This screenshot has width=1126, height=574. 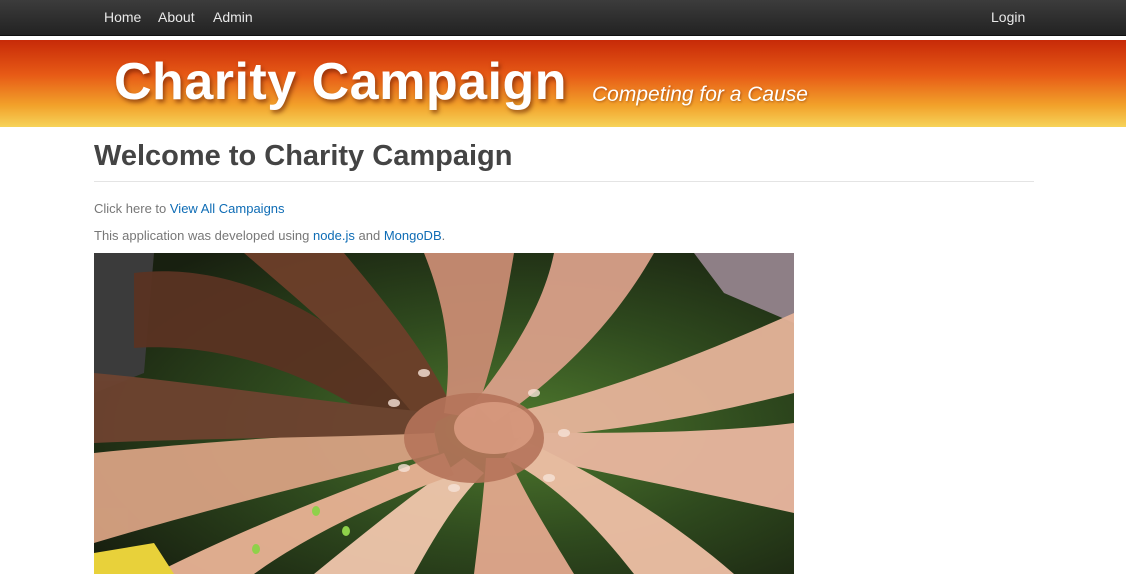 I want to click on mongodb-link: MongoDB, so click(x=413, y=235).